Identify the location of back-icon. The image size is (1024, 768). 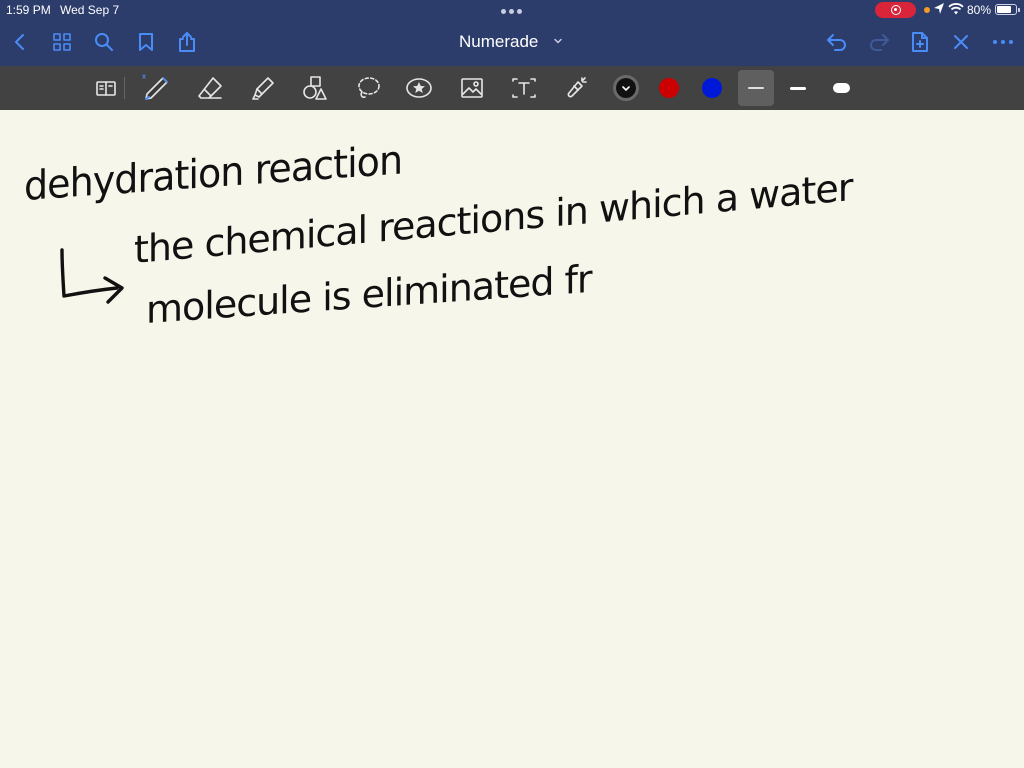
(20, 42).